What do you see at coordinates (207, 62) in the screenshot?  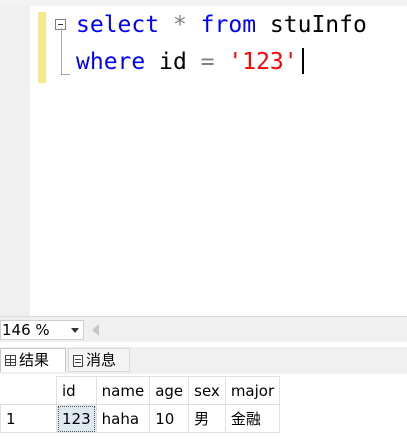 I see `operator-equals: =` at bounding box center [207, 62].